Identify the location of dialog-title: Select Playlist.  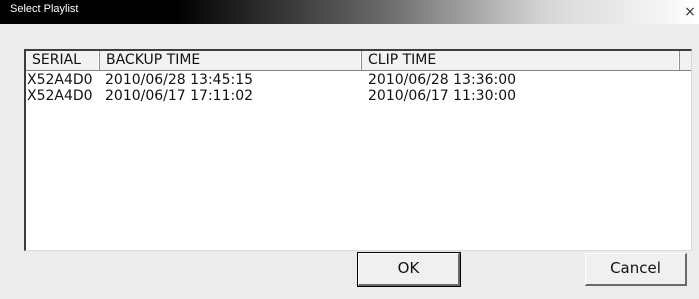
(44, 9).